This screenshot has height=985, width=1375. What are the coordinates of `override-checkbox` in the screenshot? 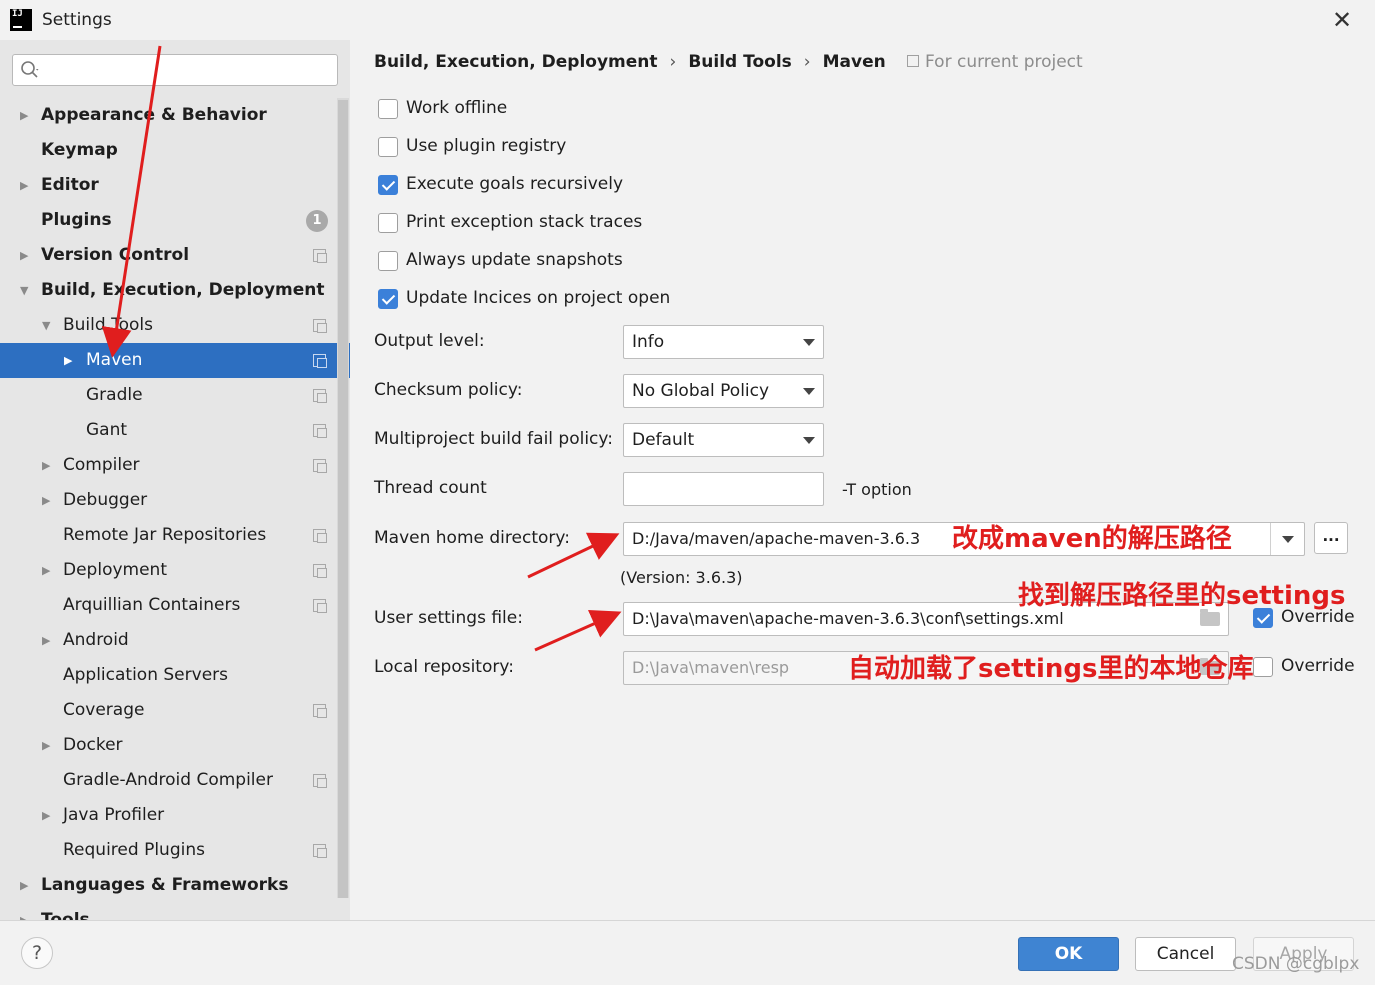 It's located at (1263, 667).